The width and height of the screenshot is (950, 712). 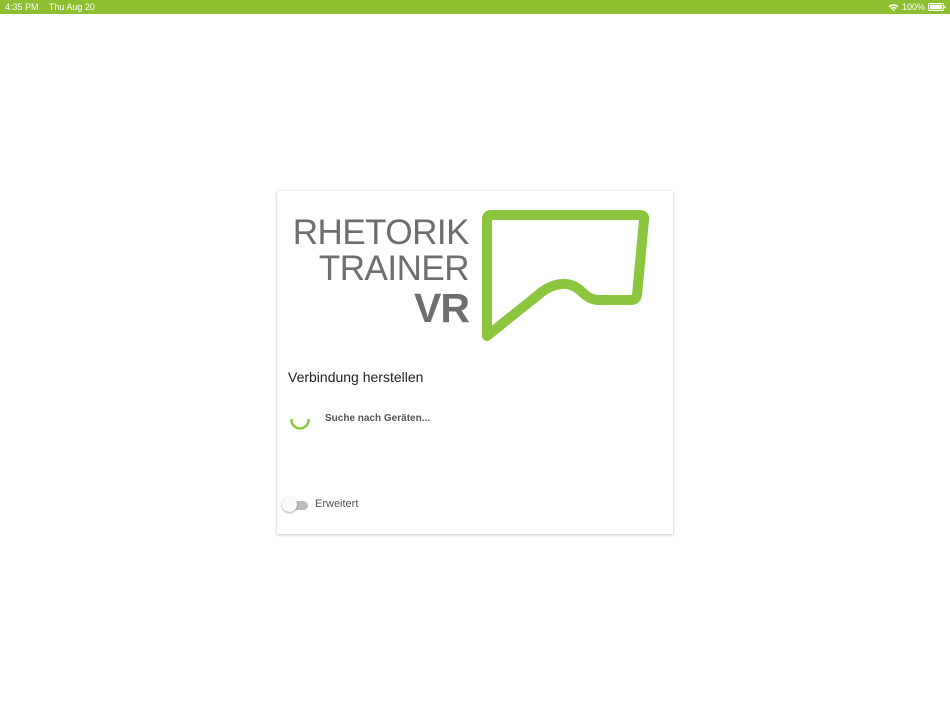 What do you see at coordinates (937, 7) in the screenshot?
I see `battery-icon` at bounding box center [937, 7].